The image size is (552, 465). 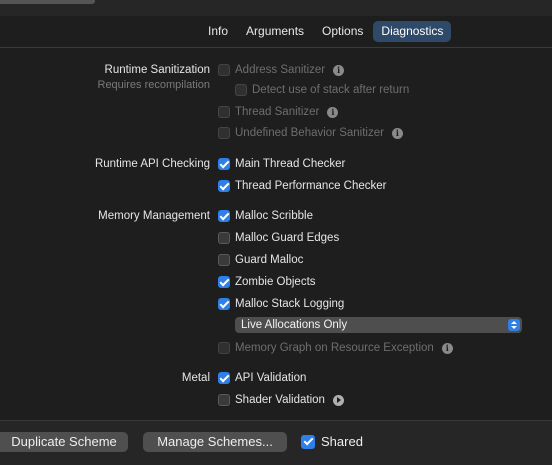 I want to click on ub-sanitizer-option: Undefined Behavior Sanitizer i, so click(x=310, y=133).